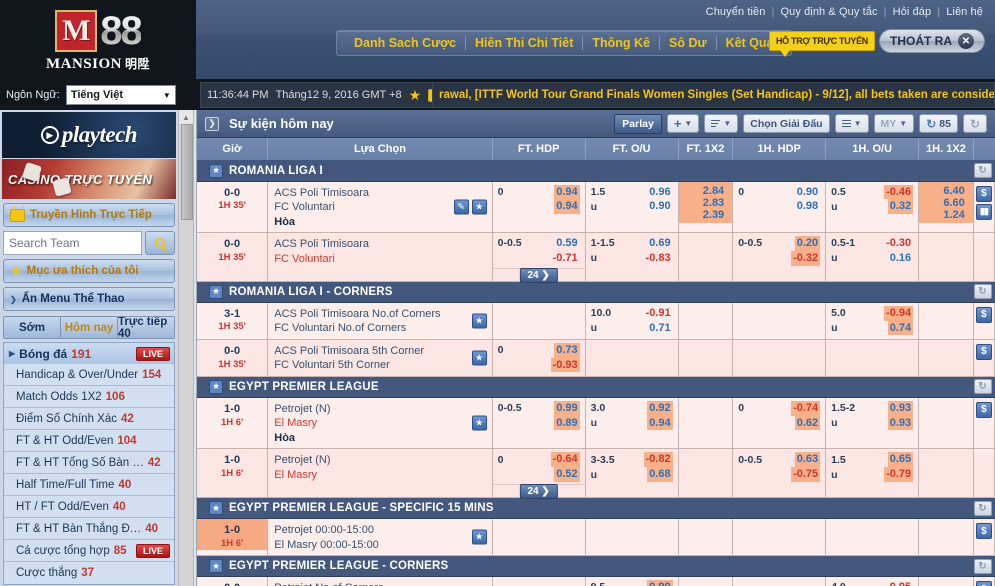 This screenshot has width=995, height=586. Describe the element at coordinates (638, 123) in the screenshot. I see `parlay-button: Parlay` at that location.